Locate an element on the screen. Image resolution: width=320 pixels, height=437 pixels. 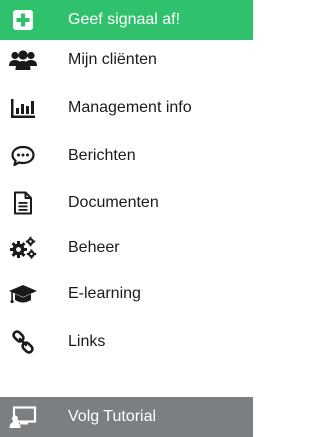
menu-item-mijn-clienten: Mijn cliënten is located at coordinates (126, 60).